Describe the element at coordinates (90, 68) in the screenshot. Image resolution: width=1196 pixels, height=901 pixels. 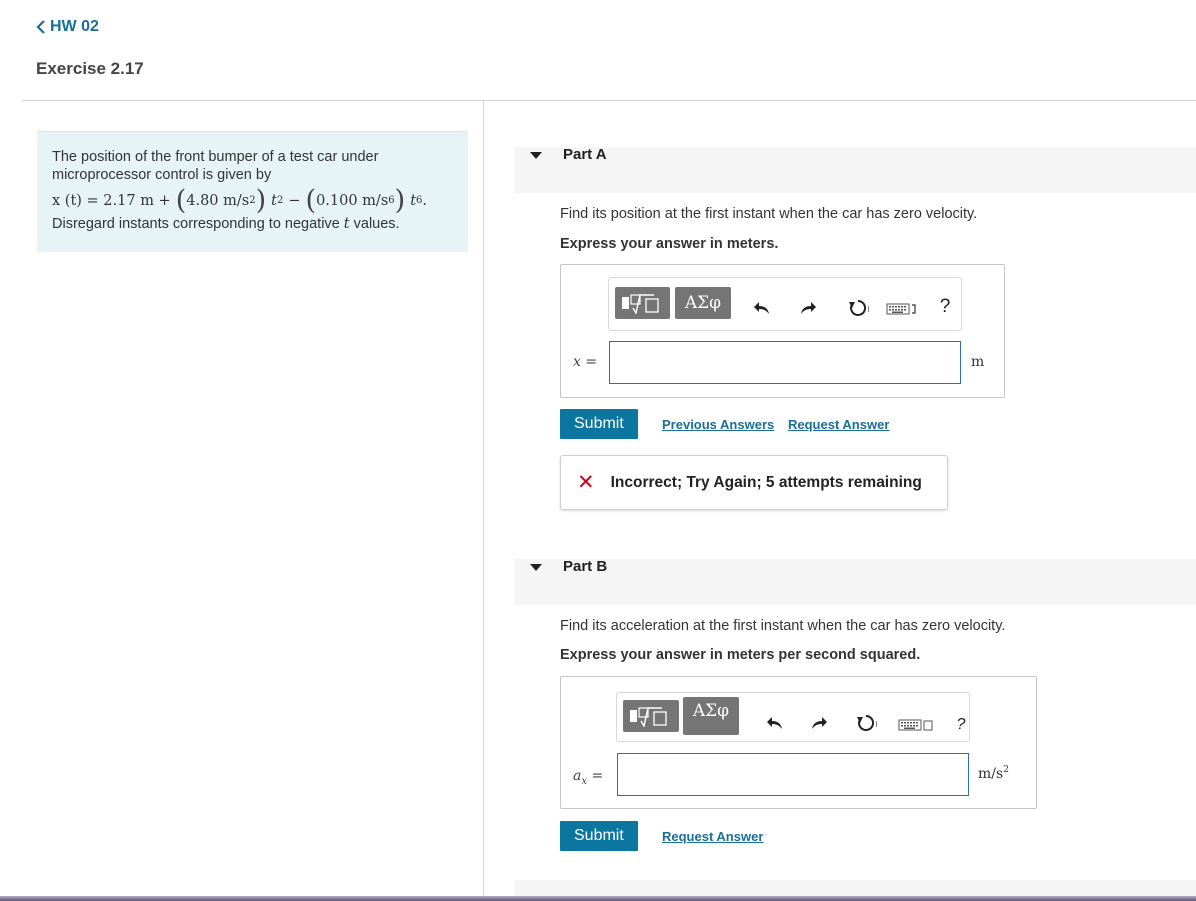
I see `exercise-title: Exercise 2.17` at that location.